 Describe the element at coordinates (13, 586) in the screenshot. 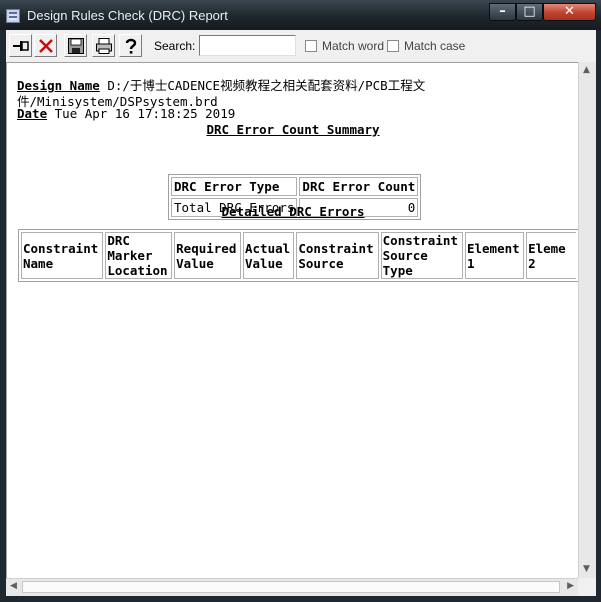

I see `scroll-left-icon: ◀` at that location.